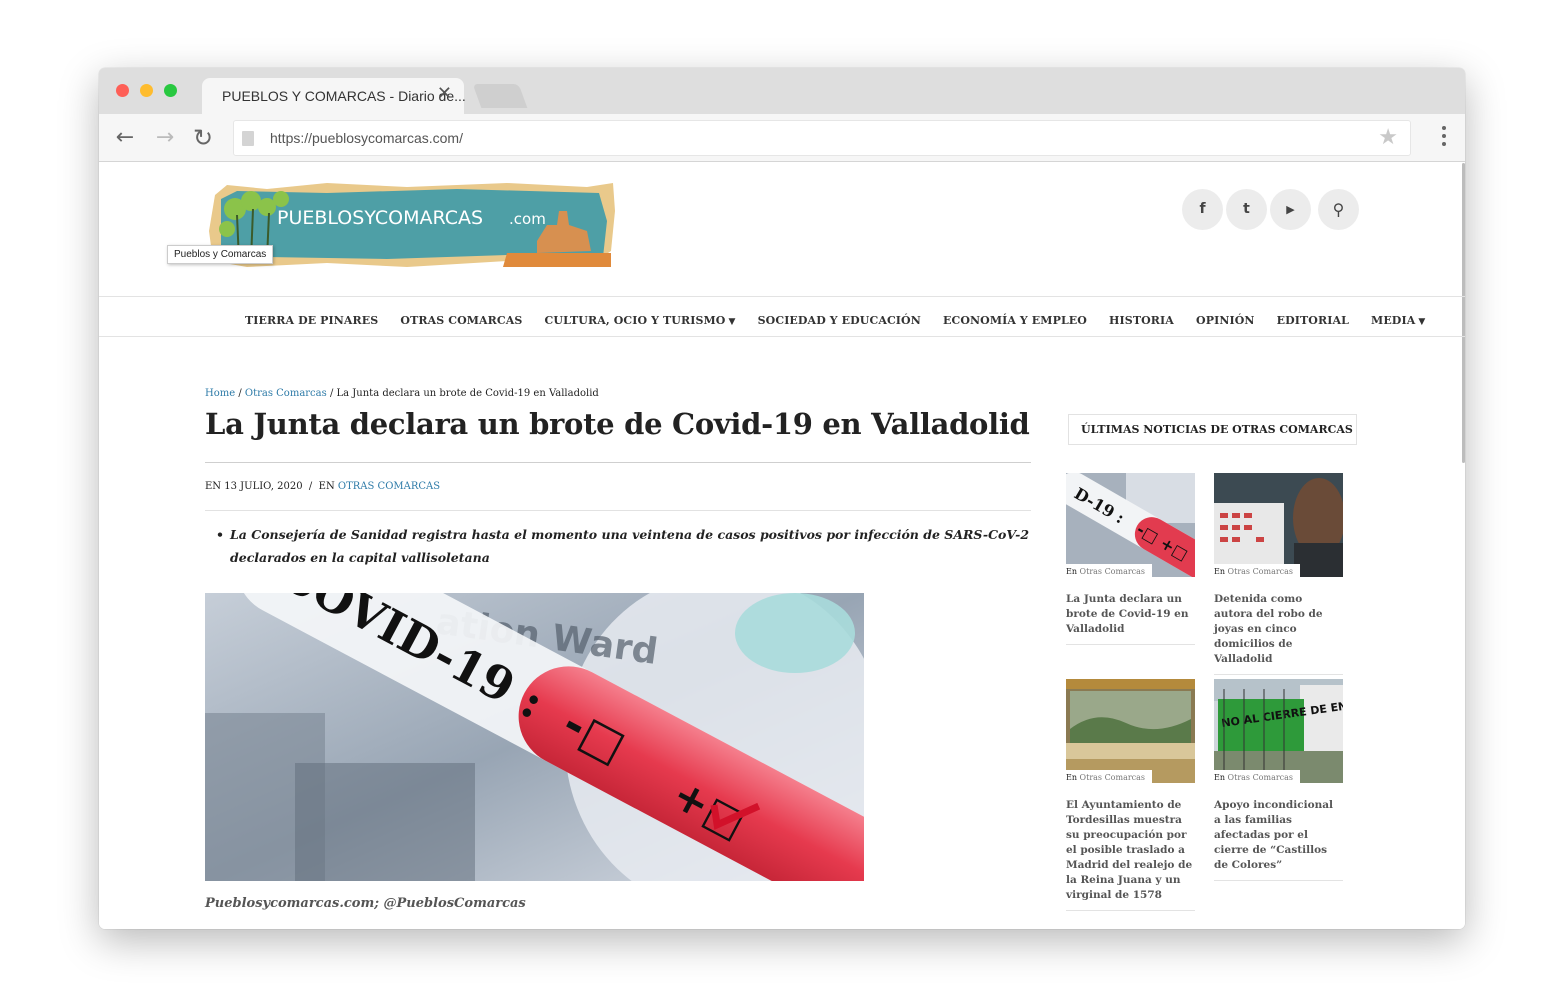  Describe the element at coordinates (1015, 320) in the screenshot. I see `nav-item-economia: ECONOMÍA Y EMPLEO` at that location.